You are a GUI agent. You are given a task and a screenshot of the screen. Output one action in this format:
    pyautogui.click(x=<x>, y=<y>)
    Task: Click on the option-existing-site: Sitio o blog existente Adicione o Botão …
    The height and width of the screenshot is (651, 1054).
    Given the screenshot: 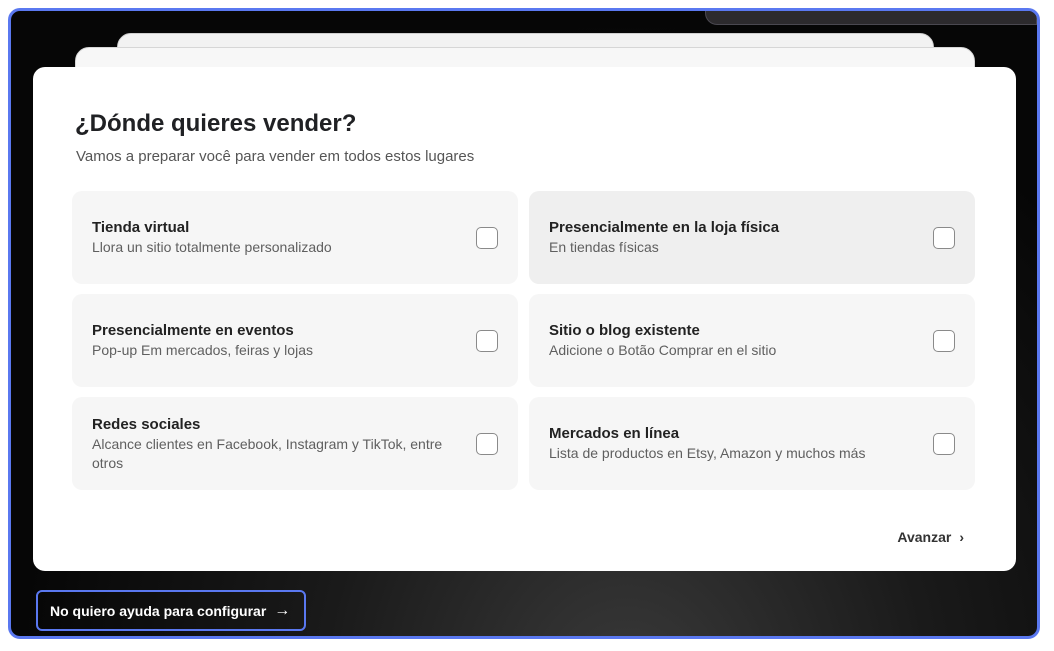 What is the action you would take?
    pyautogui.click(x=752, y=340)
    